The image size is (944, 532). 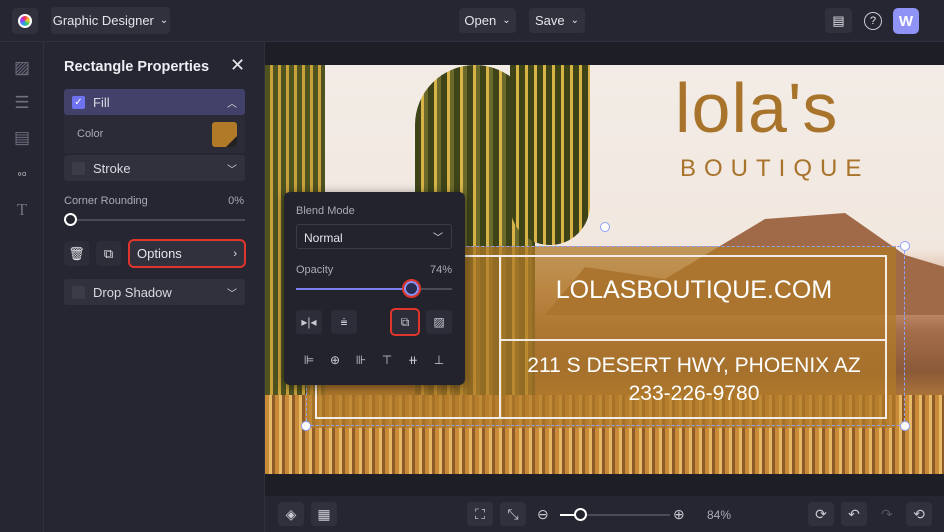 What do you see at coordinates (106, 201) in the screenshot?
I see `corner-rounding-label: Corner Rounding` at bounding box center [106, 201].